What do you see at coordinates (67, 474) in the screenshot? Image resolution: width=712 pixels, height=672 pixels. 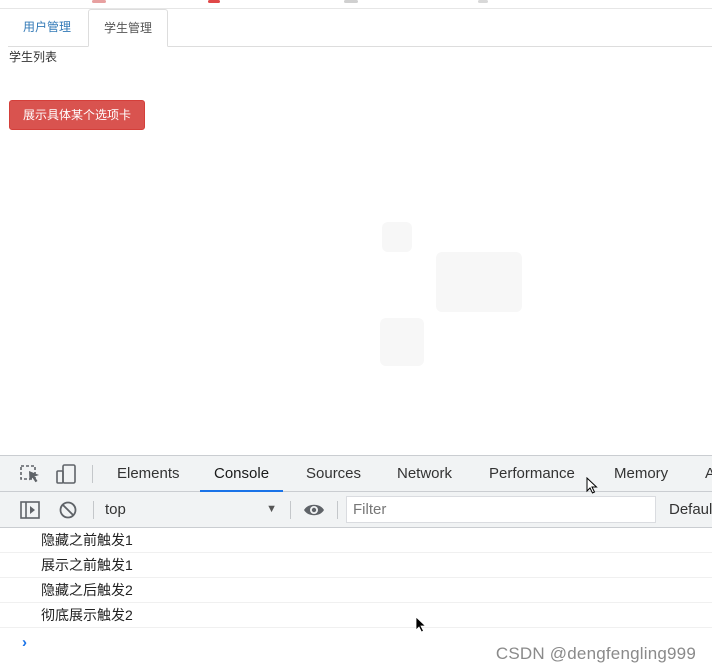 I see `device-toolbar-icon` at bounding box center [67, 474].